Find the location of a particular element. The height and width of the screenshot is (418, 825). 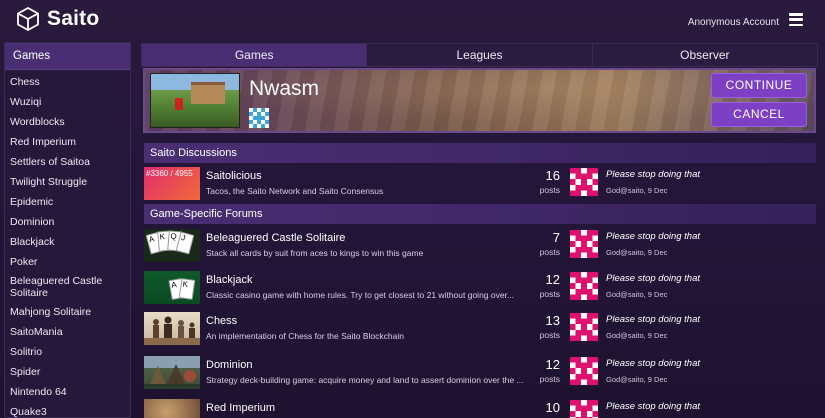

app-header: Saito Anonymous Account is located at coordinates (412, 20).